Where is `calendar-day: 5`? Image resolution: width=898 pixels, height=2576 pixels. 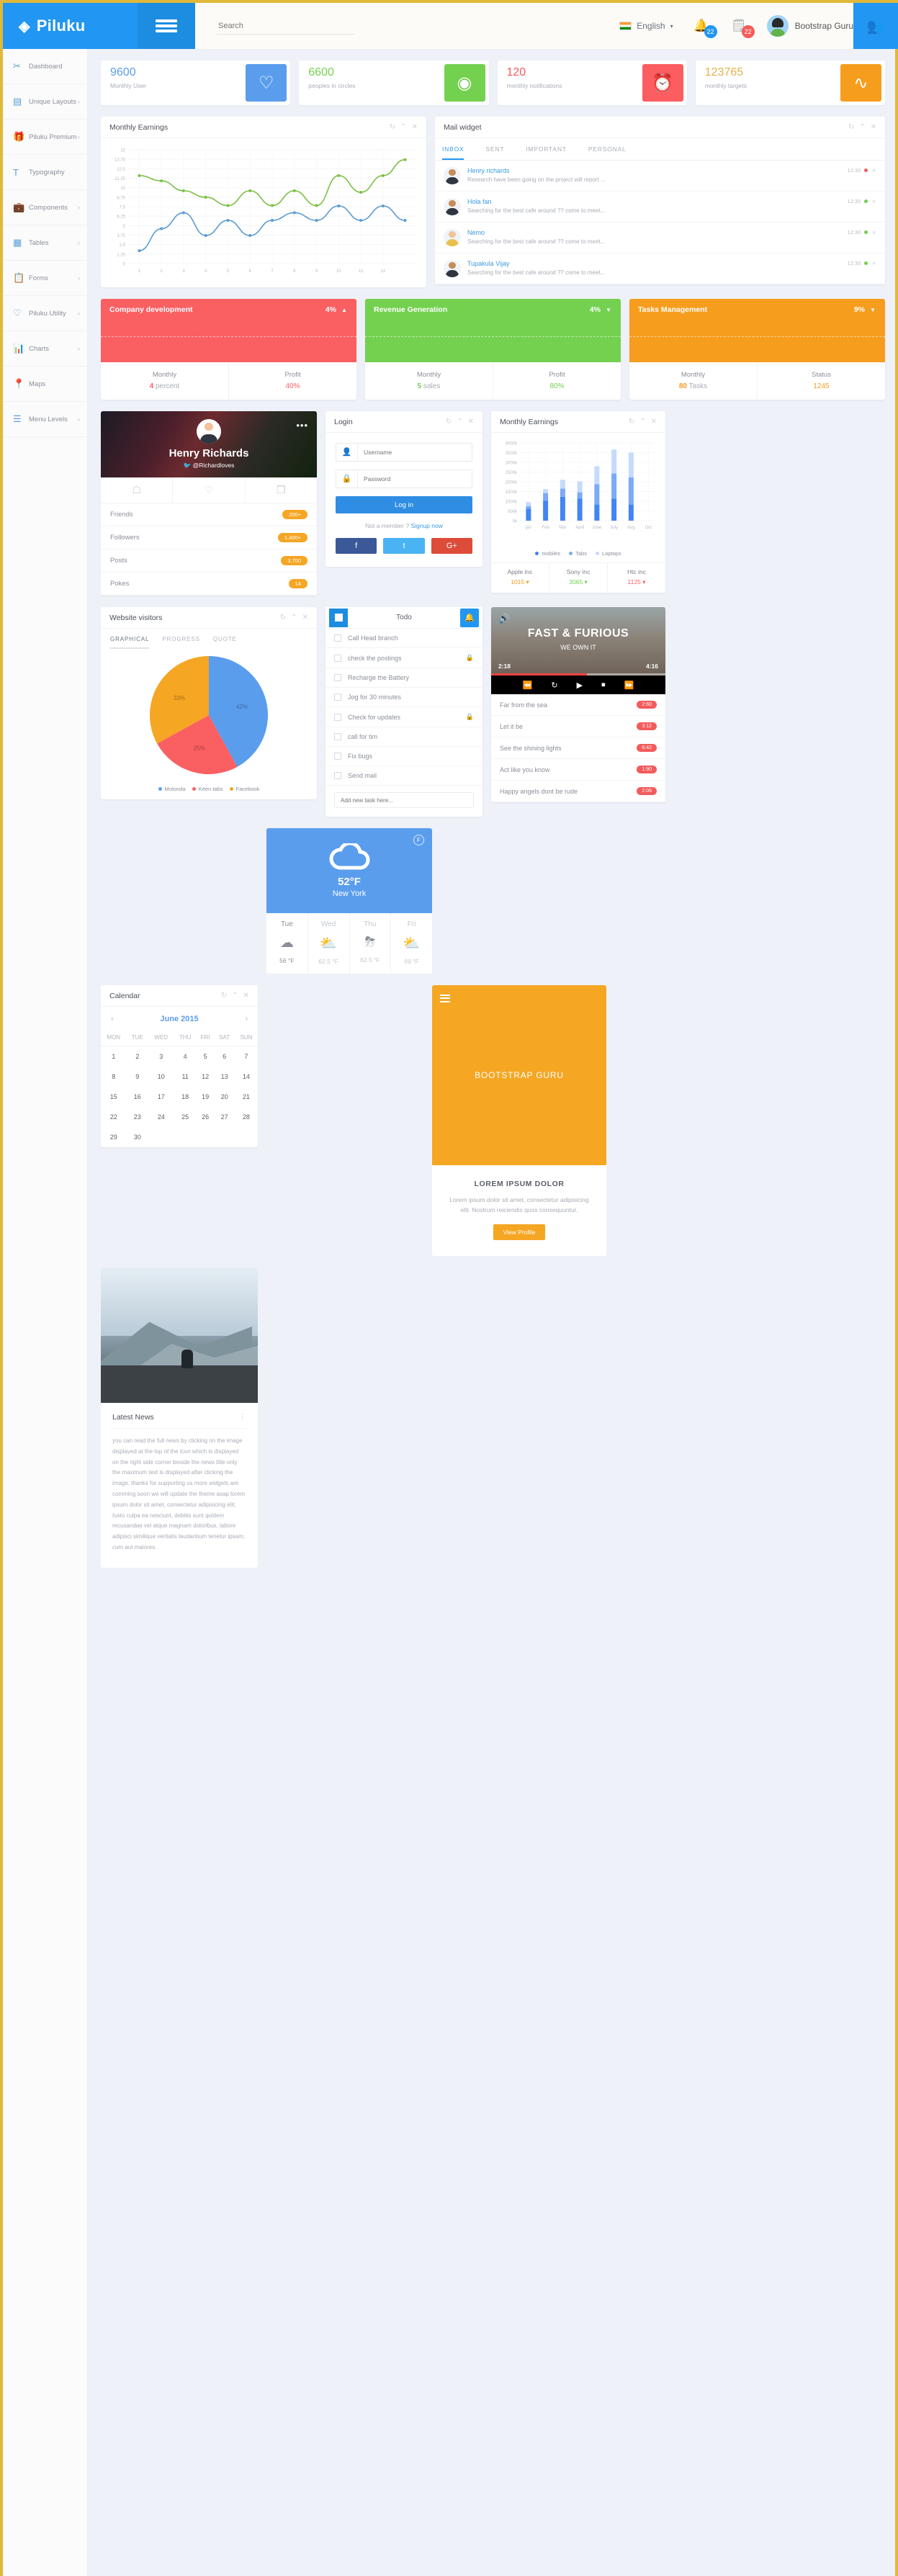 calendar-day: 5 is located at coordinates (206, 1056).